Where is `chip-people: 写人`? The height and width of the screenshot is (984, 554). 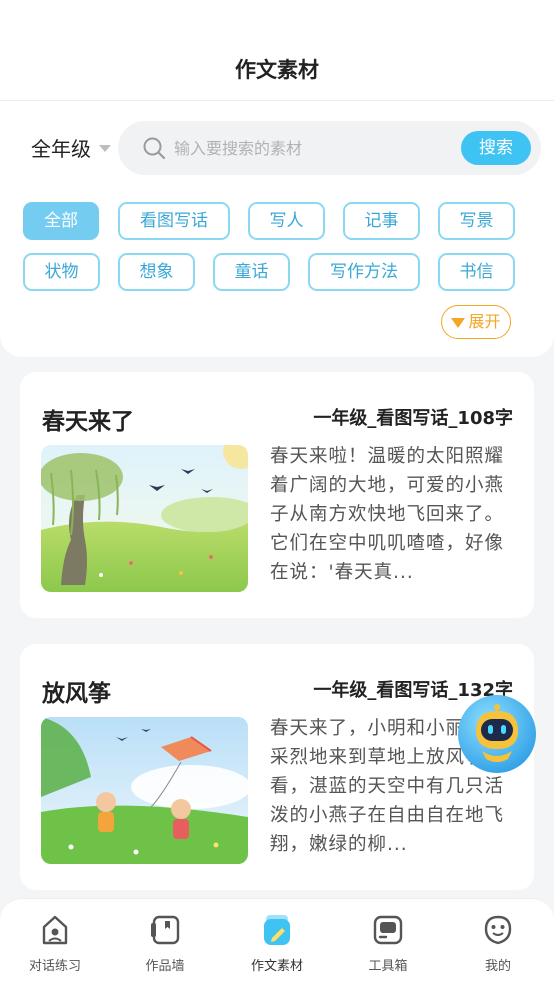
chip-people: 写人 is located at coordinates (286, 221).